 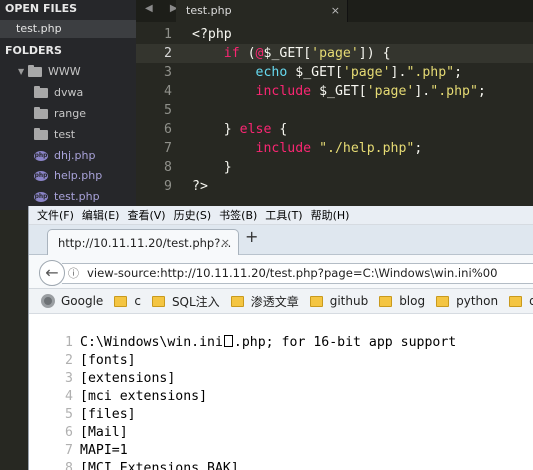 What do you see at coordinates (334, 110) in the screenshot?
I see `code-line: 5` at bounding box center [334, 110].